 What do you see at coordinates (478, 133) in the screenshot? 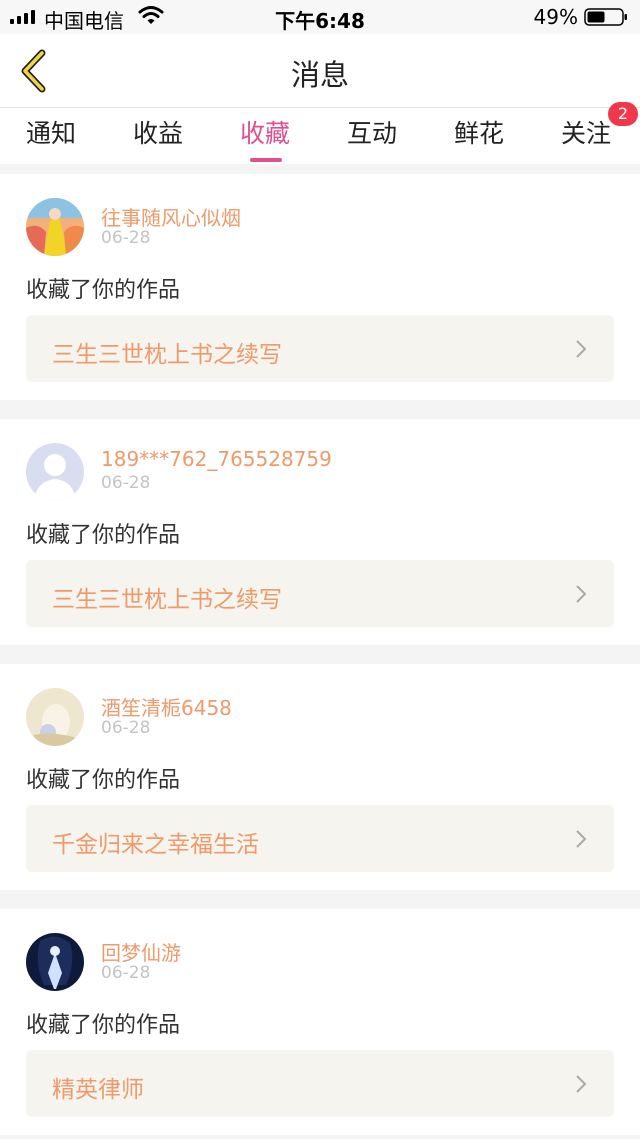
I see `tab-label: 鲜花` at bounding box center [478, 133].